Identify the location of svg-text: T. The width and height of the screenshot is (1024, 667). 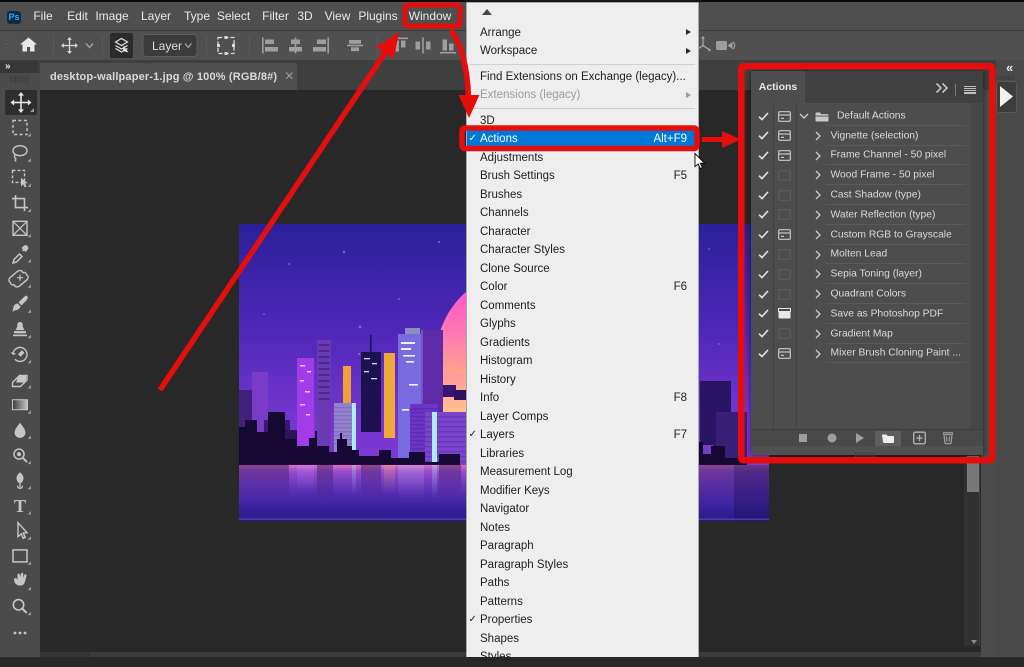
(20, 506).